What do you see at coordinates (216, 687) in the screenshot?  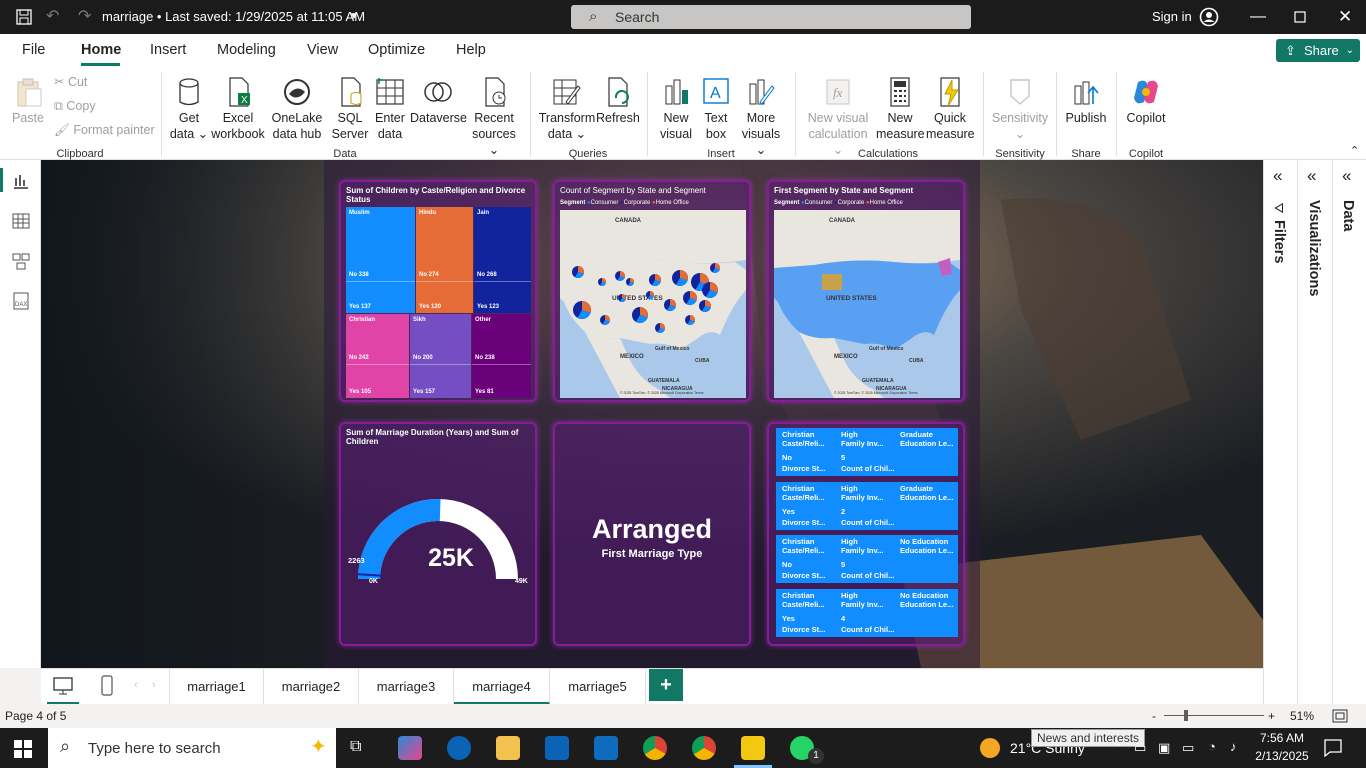 I see `page-tab-marriage1: marriage1` at bounding box center [216, 687].